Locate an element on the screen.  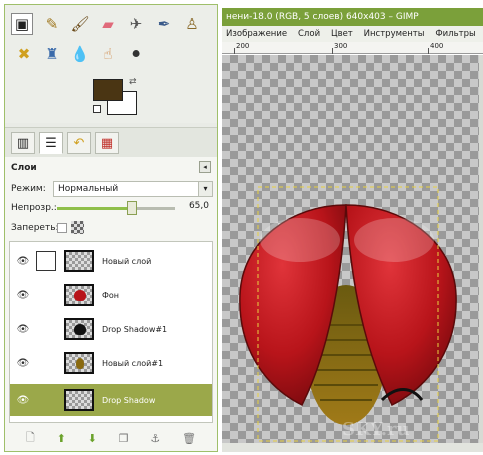
ruler-label: 200 is located at coordinates (243, 46).